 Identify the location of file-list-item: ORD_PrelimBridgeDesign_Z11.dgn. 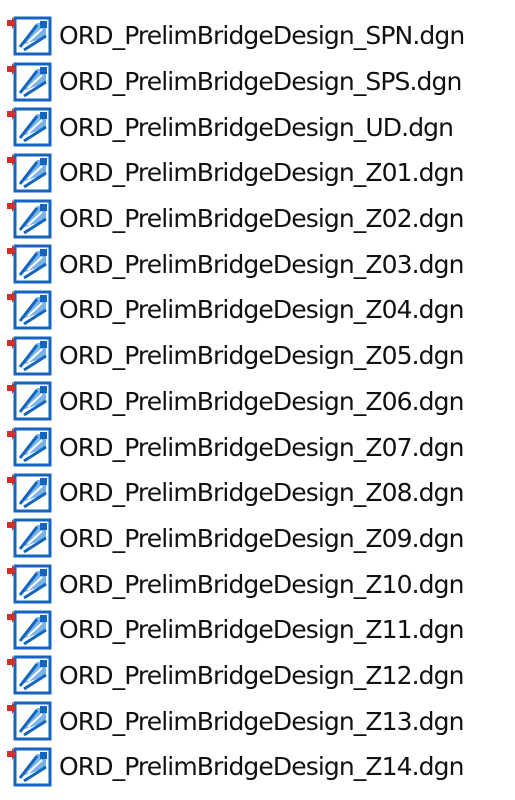
(257, 630).